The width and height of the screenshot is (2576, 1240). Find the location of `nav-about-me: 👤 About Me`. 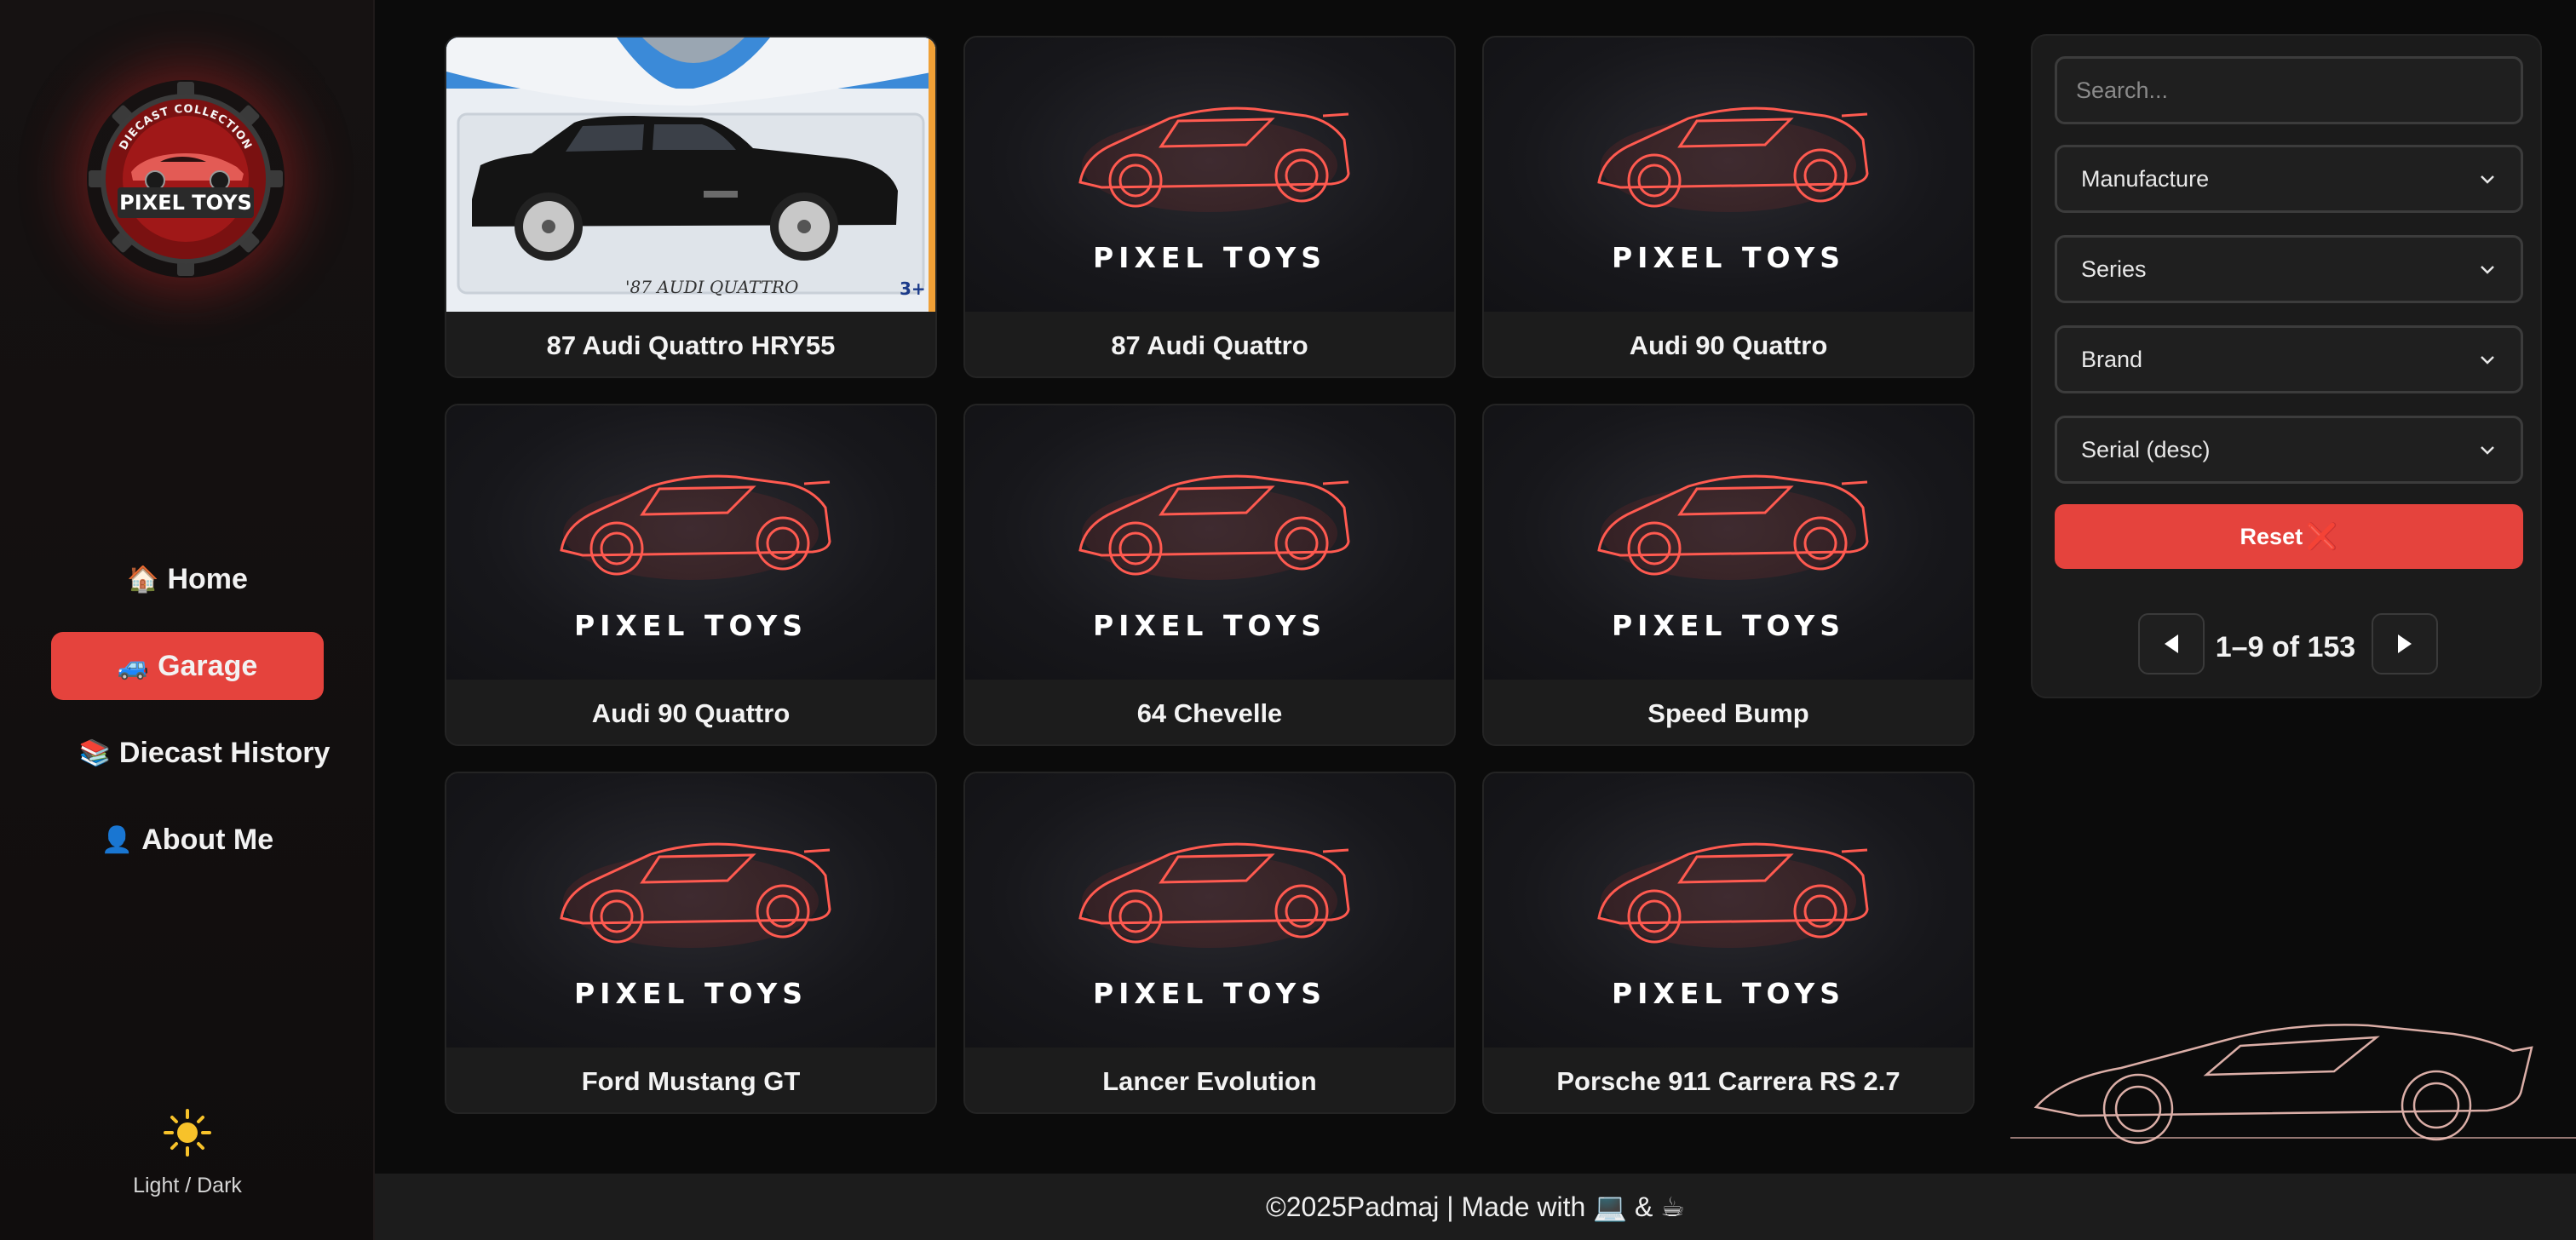

nav-about-me: 👤 About Me is located at coordinates (188, 840).